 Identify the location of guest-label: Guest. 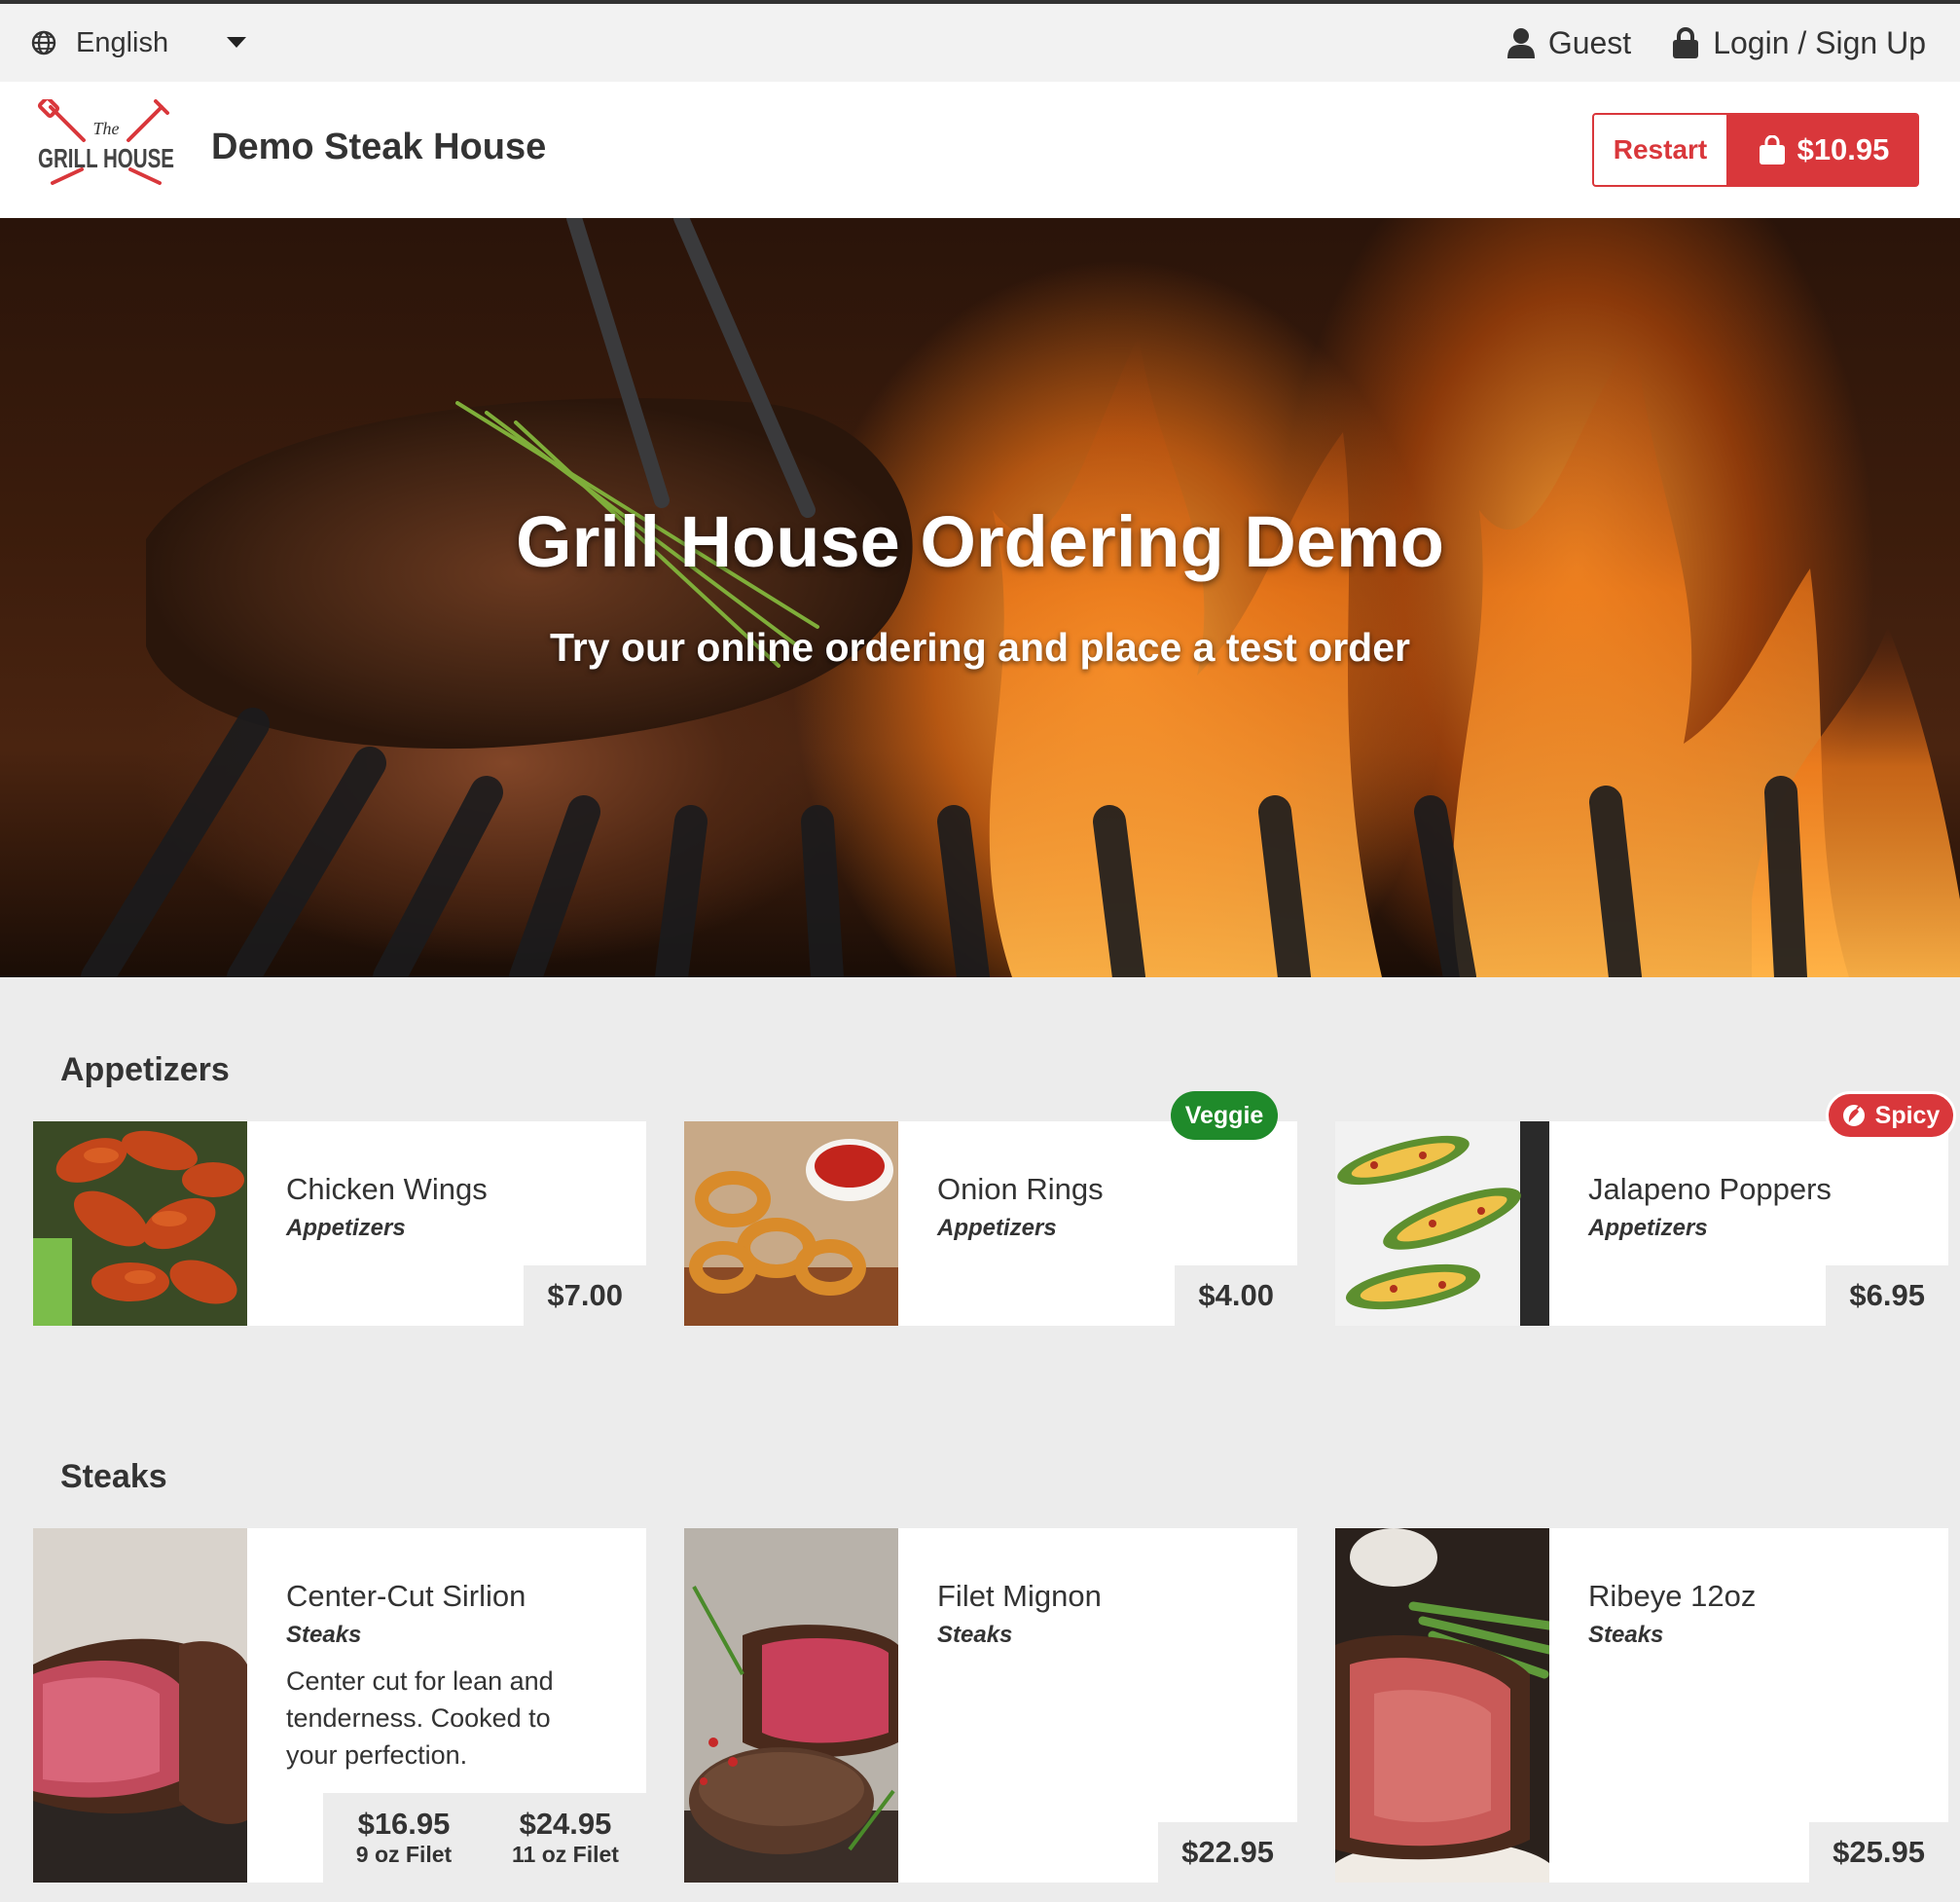
(1590, 42).